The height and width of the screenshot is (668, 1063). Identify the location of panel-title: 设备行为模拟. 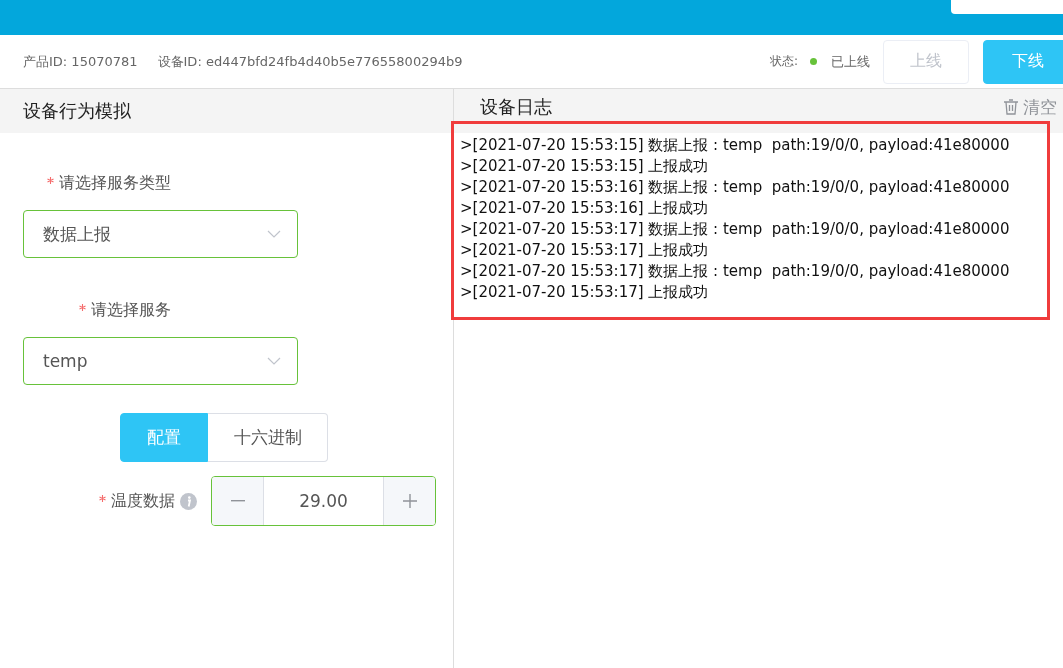
(77, 111).